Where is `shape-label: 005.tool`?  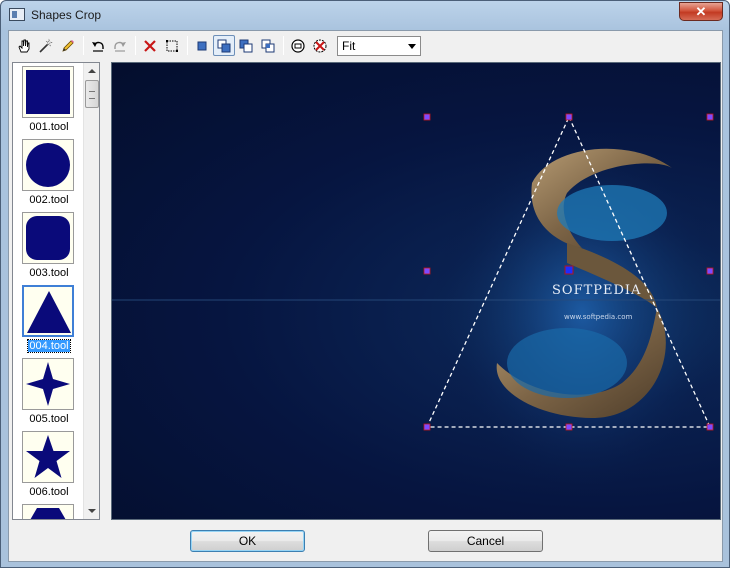
shape-label: 005.tool is located at coordinates (49, 419).